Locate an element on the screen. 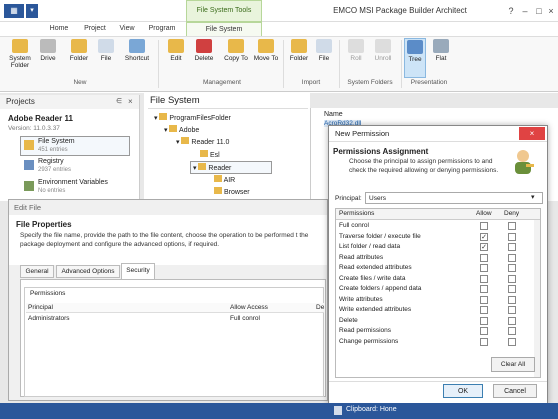 This screenshot has height=419, width=558. panel-title: File System is located at coordinates (175, 100).